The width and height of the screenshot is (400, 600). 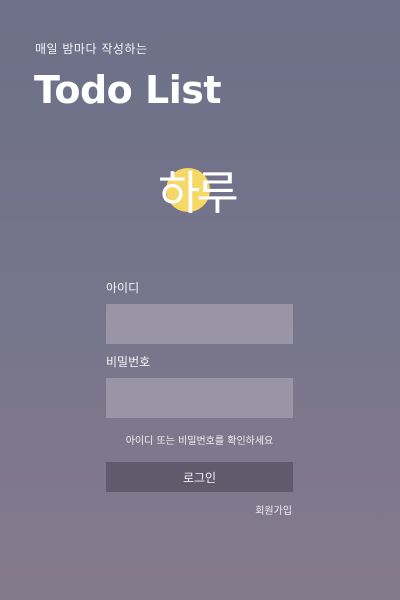 What do you see at coordinates (198, 193) in the screenshot?
I see `logo-text: 하루` at bounding box center [198, 193].